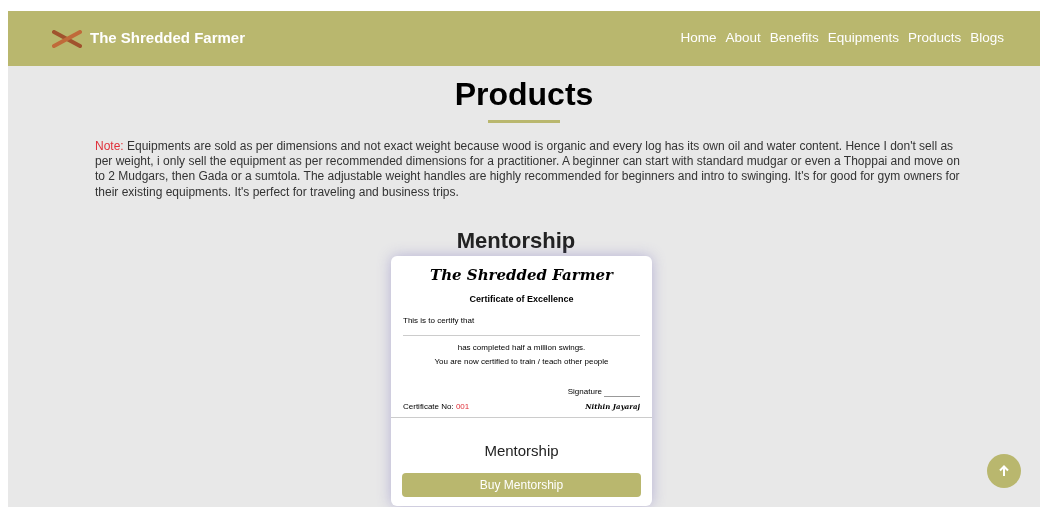 Image resolution: width=1040 pixels, height=507 pixels. What do you see at coordinates (524, 121) in the screenshot?
I see `title-underline` at bounding box center [524, 121].